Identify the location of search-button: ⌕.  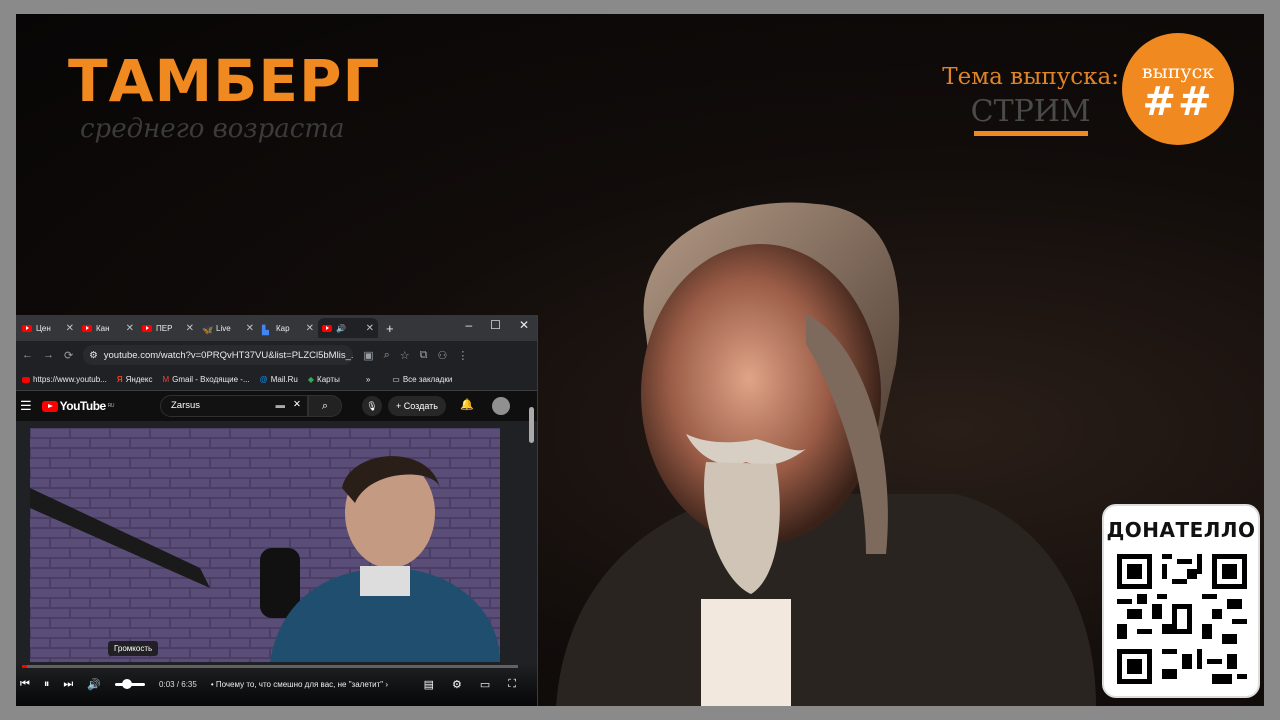
(325, 406).